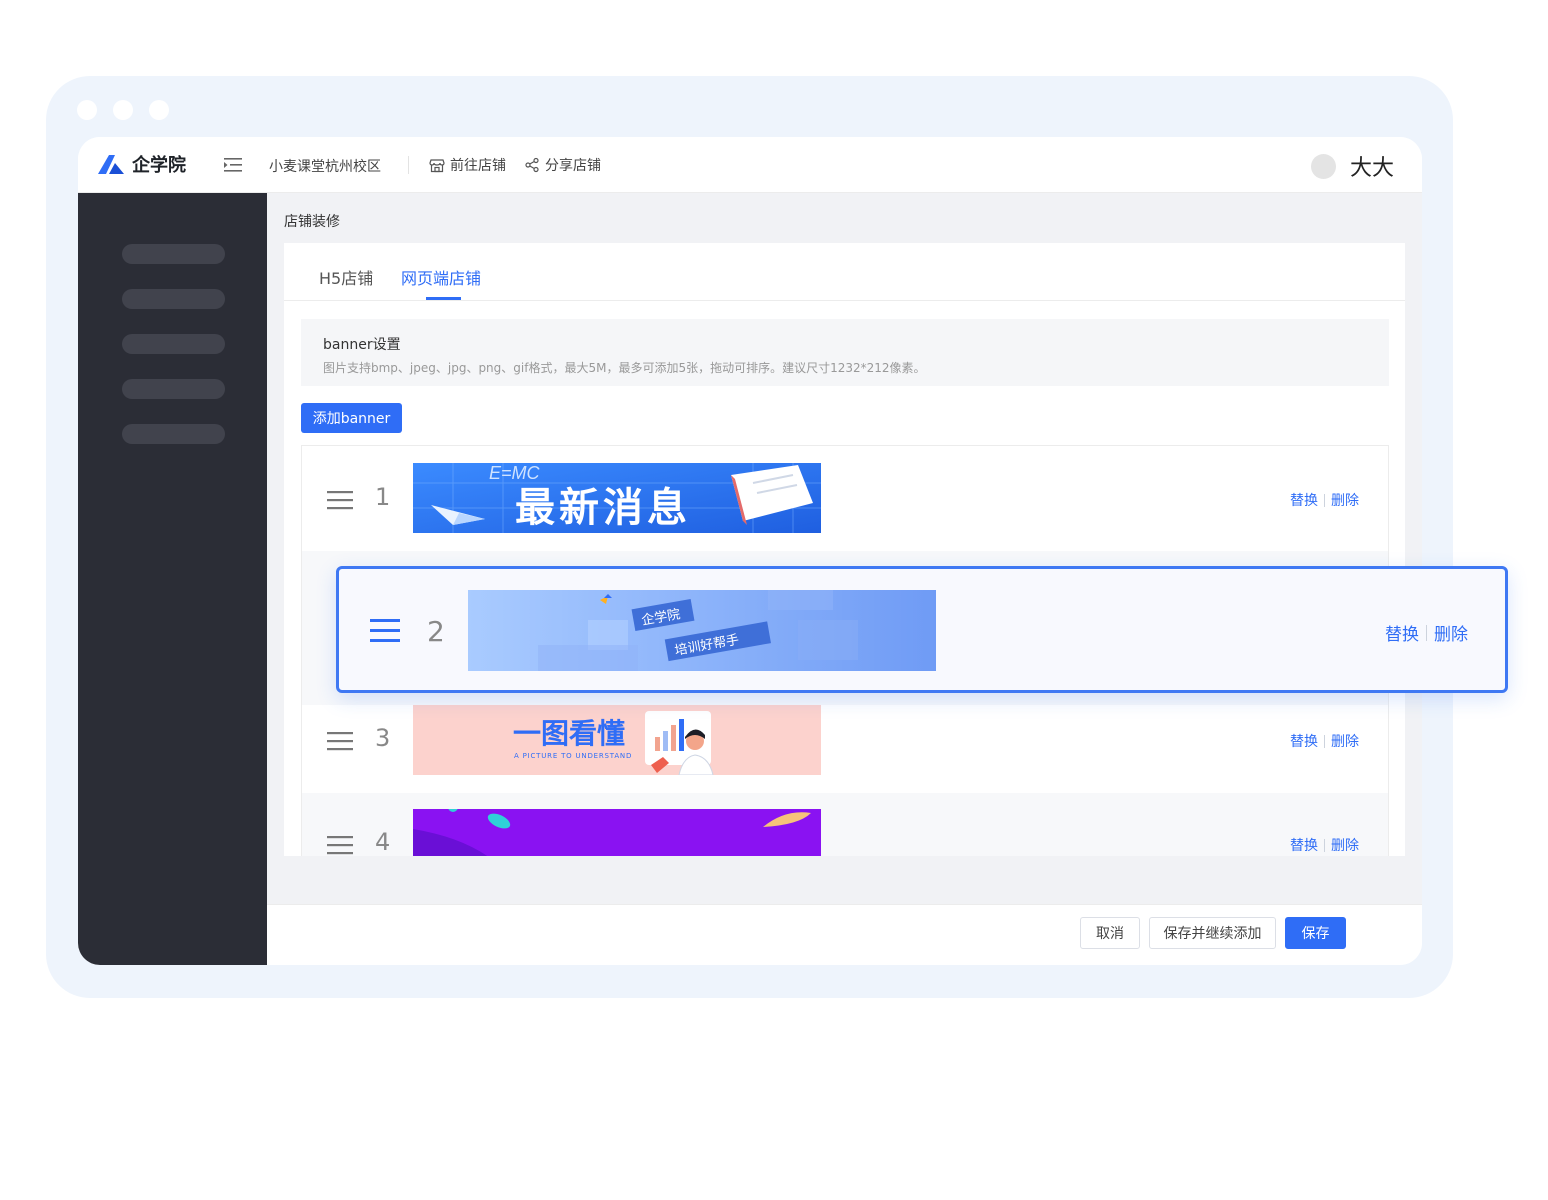  I want to click on banner-index: 4, so click(383, 842).